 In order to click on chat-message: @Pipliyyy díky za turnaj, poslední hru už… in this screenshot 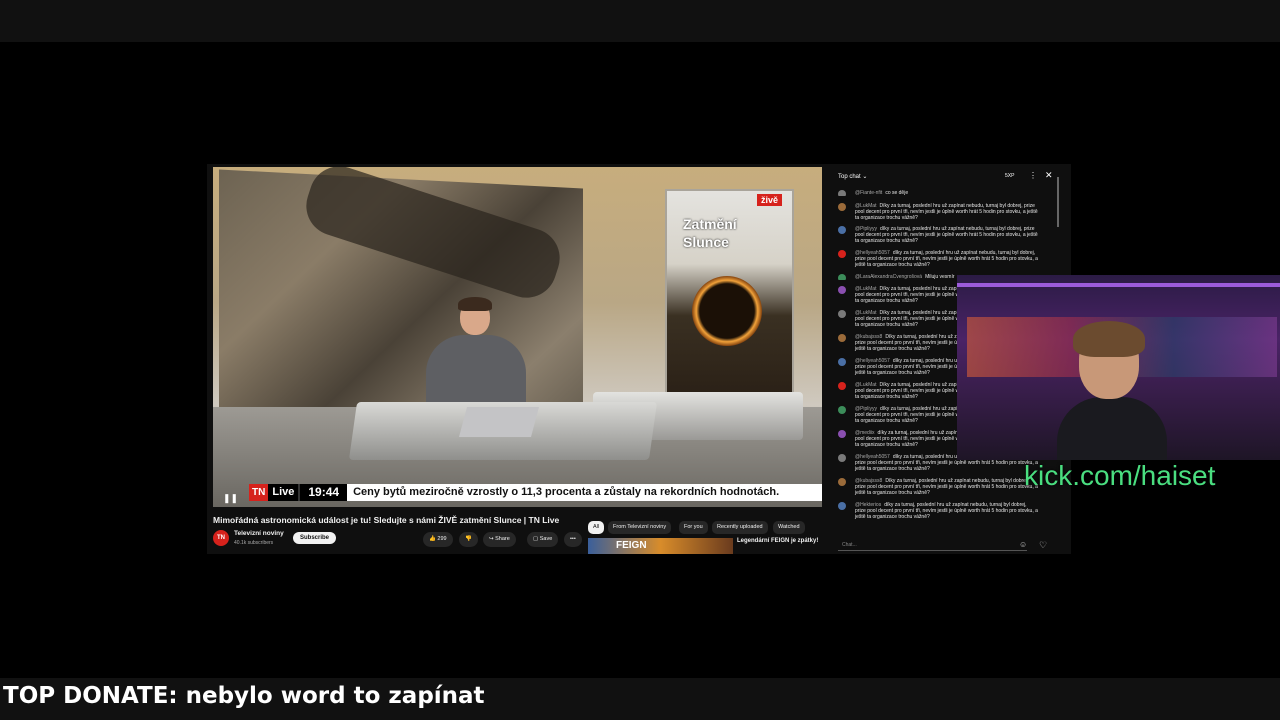, I will do `click(938, 235)`.